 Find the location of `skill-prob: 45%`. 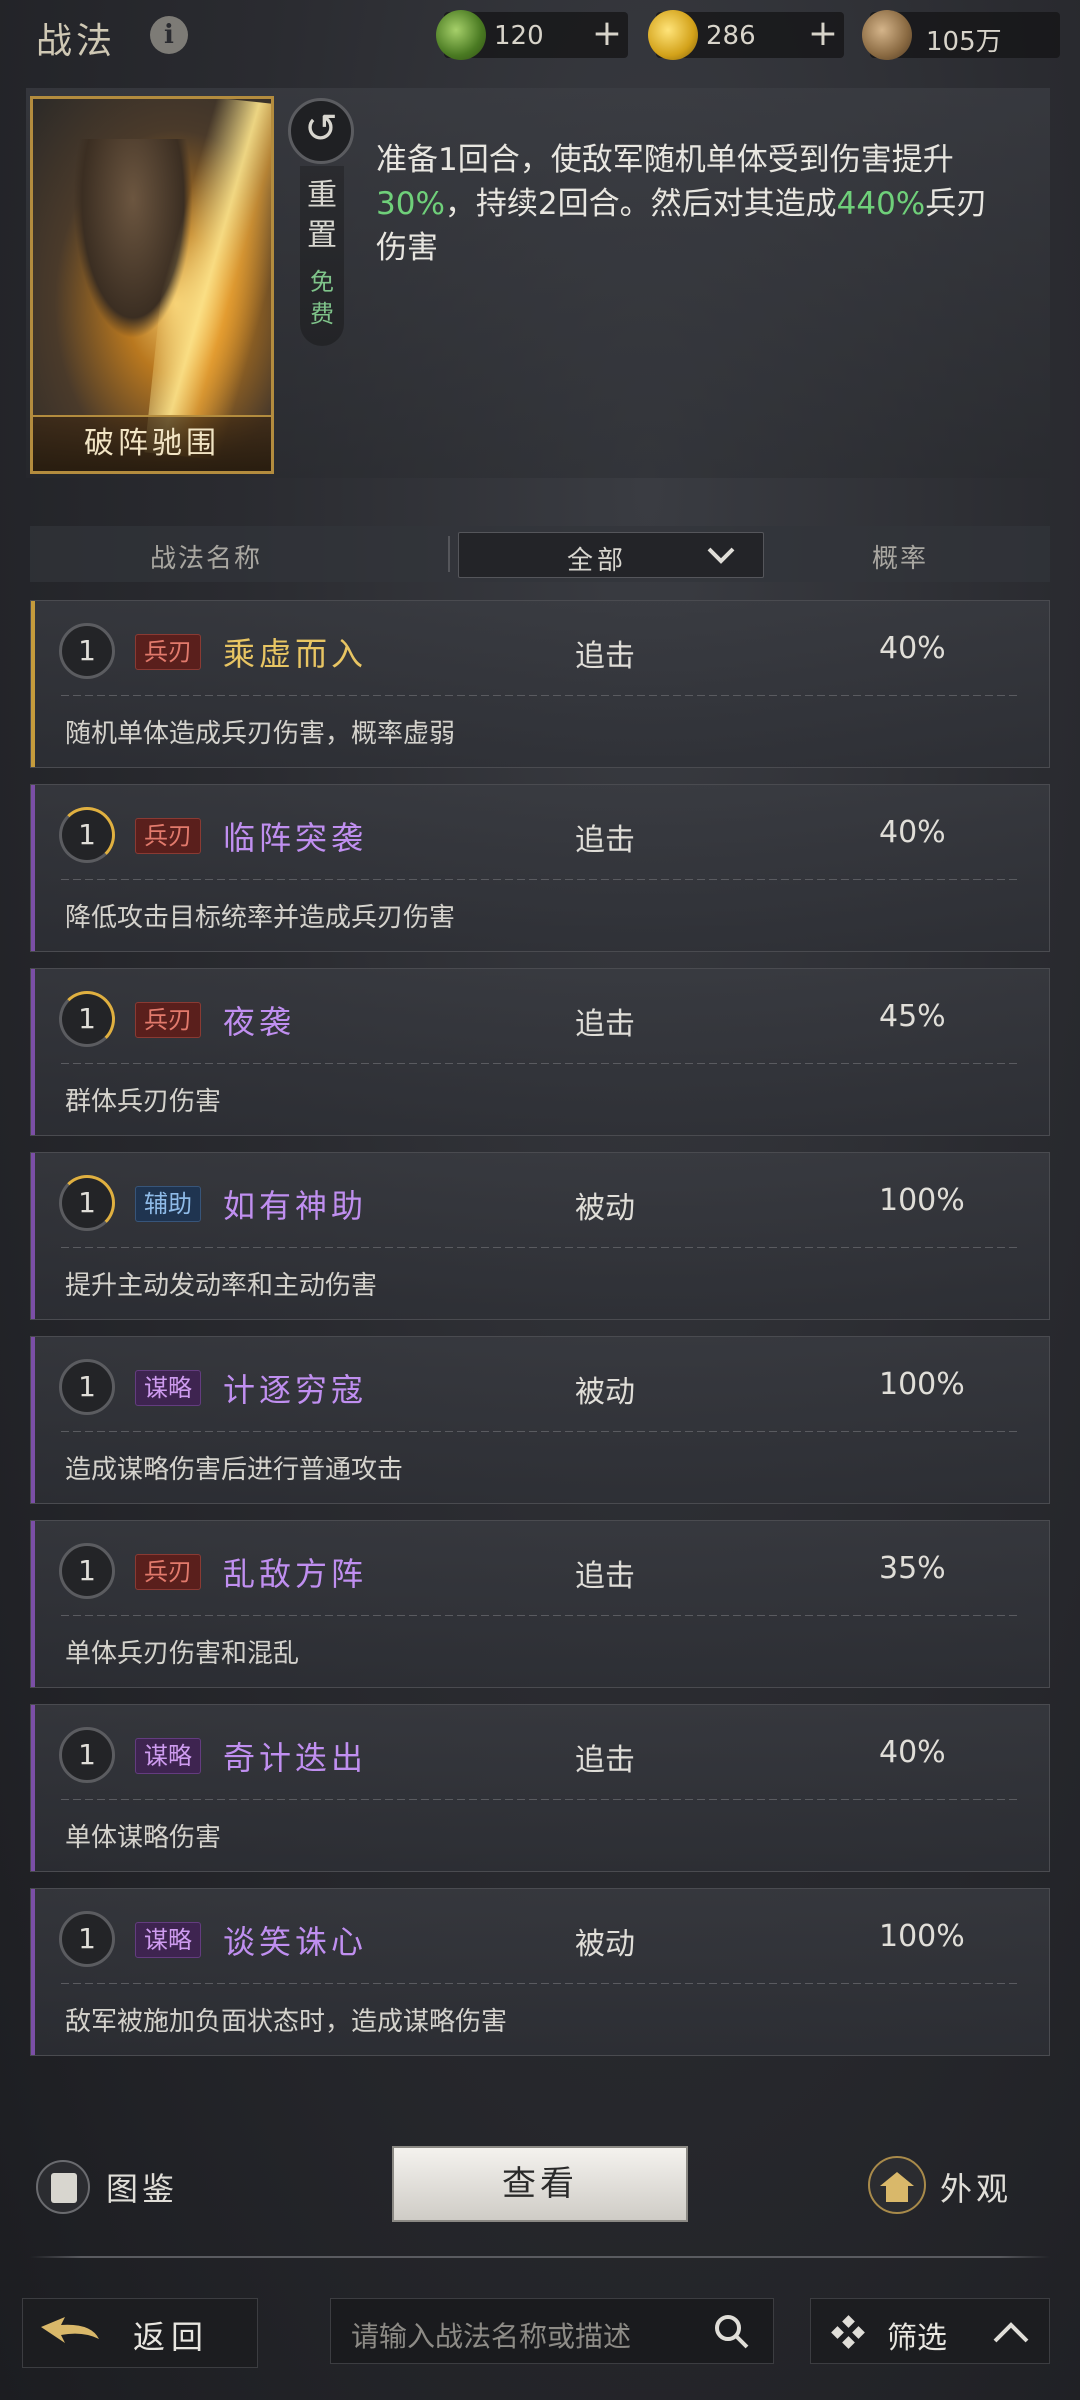

skill-prob: 45% is located at coordinates (912, 1016).